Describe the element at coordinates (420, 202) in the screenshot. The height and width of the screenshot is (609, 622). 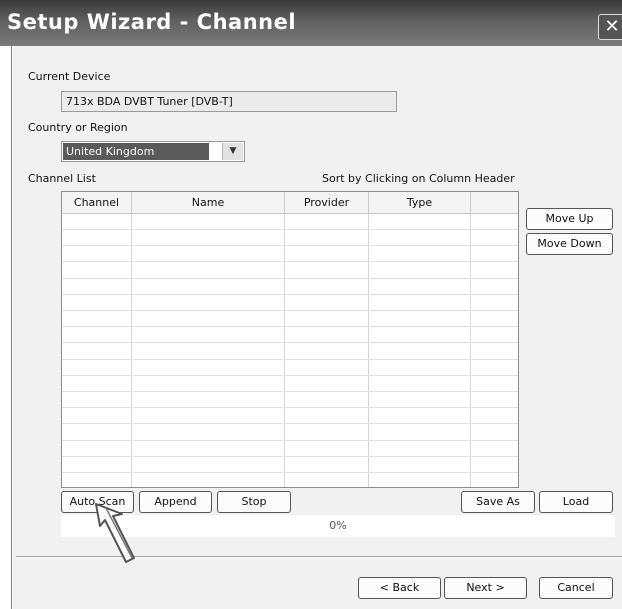
I see `column-header-type: Type` at that location.